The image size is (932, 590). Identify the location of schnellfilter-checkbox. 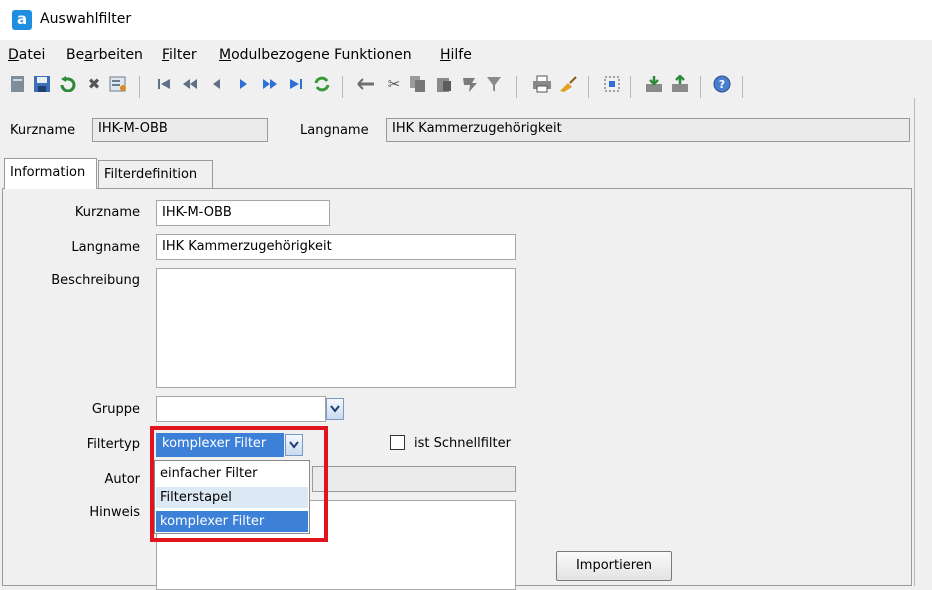
(397, 442).